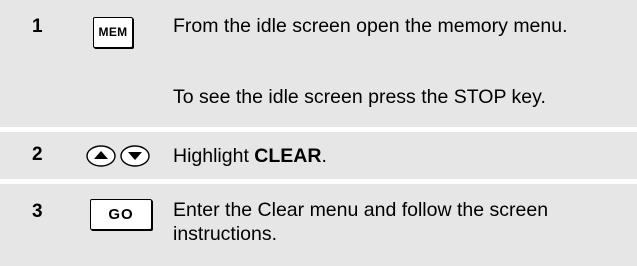 Image resolution: width=637 pixels, height=266 pixels. What do you see at coordinates (118, 156) in the screenshot?
I see `up-down-arrow-keys-icon` at bounding box center [118, 156].